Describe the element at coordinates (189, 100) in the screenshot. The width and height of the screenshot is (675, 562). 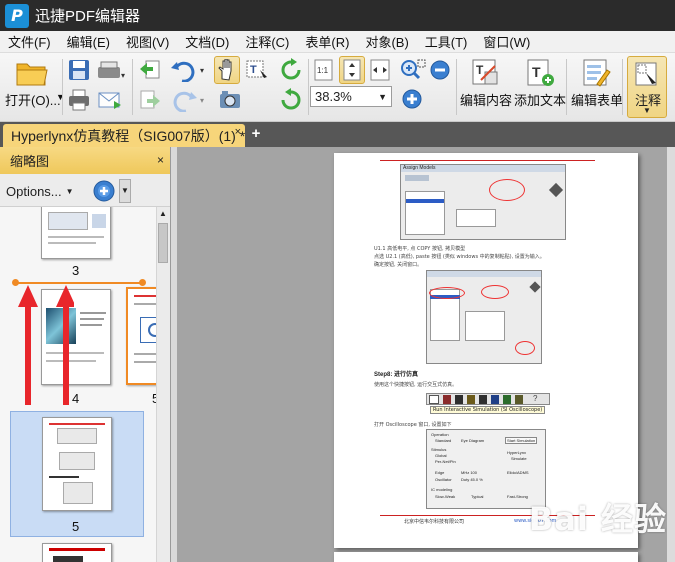
I see `redo-icon: ▾` at that location.